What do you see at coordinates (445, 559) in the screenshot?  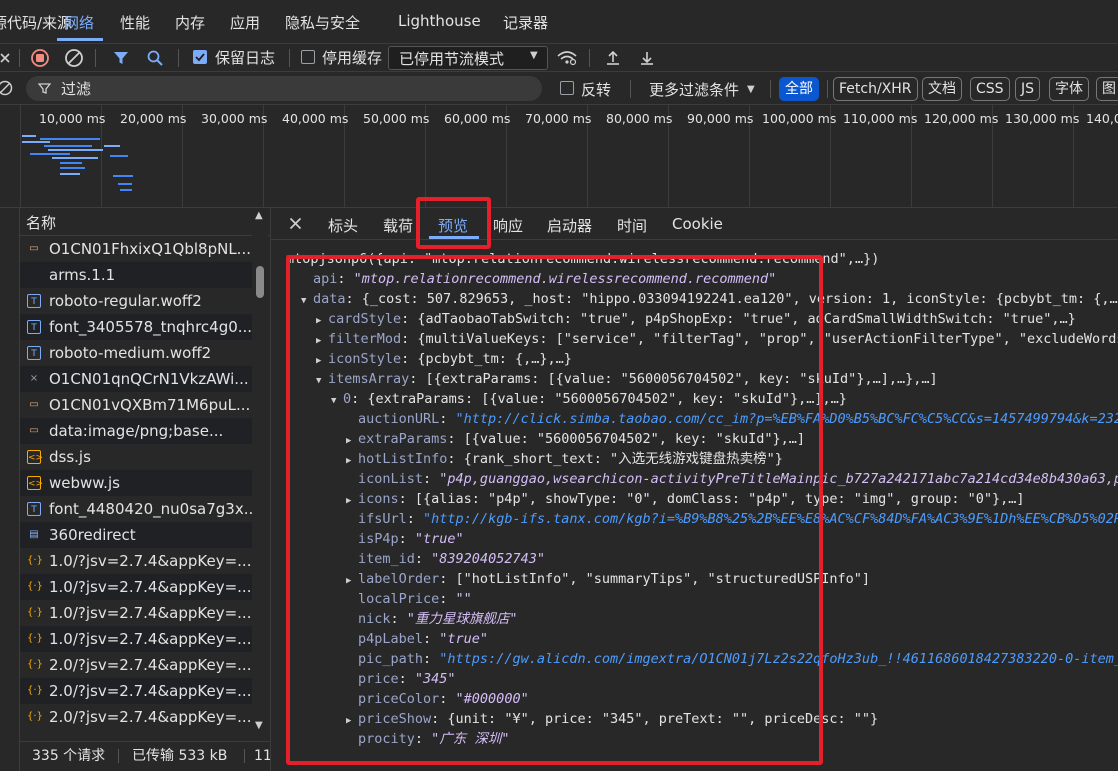 I see `json-property-line: item_id: "839204052743"` at bounding box center [445, 559].